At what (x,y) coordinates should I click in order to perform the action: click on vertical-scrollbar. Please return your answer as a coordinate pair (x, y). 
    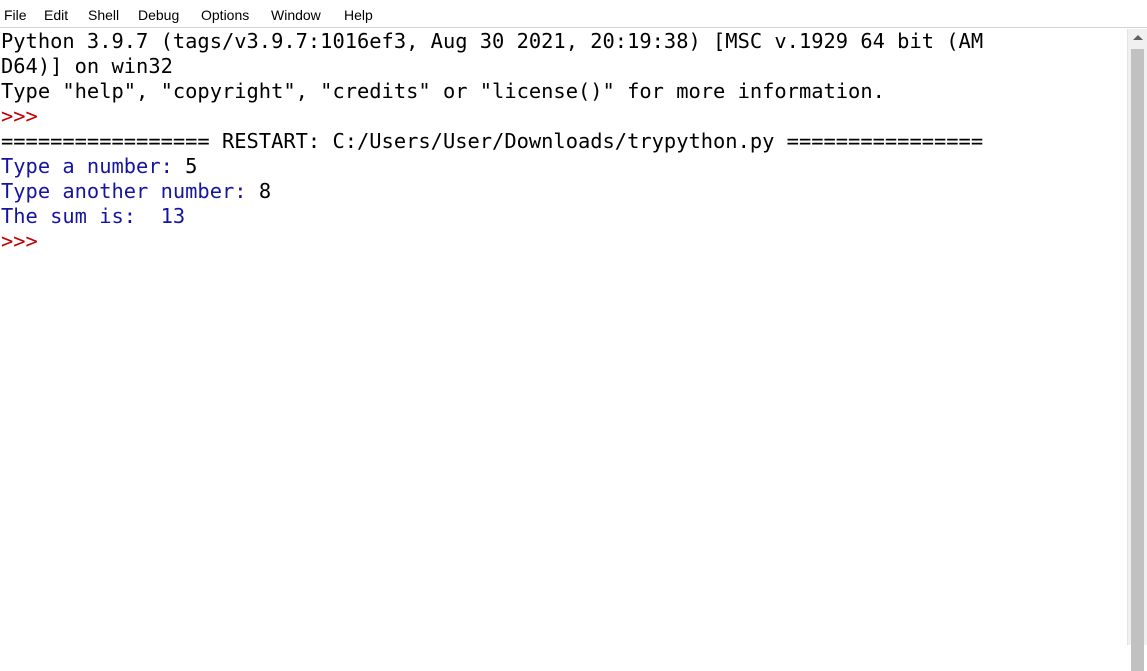
    Looking at the image, I should click on (1137, 350).